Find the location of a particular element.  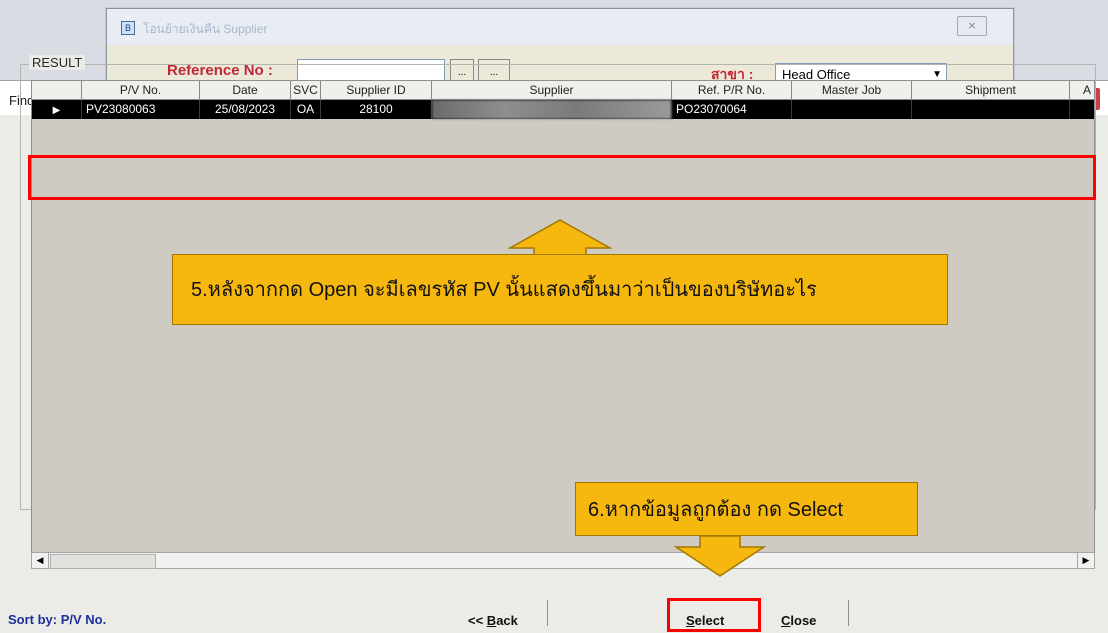

background-window-titlebar: B โอนย้ายเงินคืน Supplier ⨯ is located at coordinates (560, 27).